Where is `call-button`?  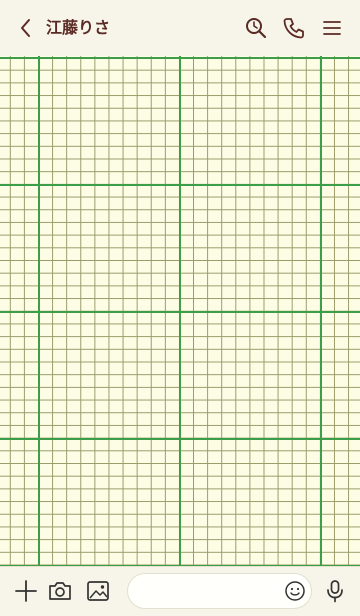 call-button is located at coordinates (294, 28).